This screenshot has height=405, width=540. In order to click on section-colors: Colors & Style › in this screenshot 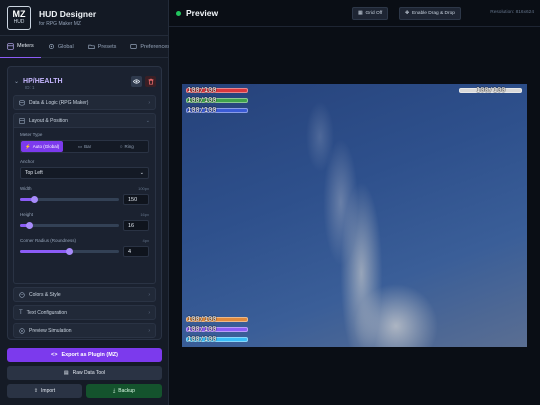, I will do `click(84, 294)`.